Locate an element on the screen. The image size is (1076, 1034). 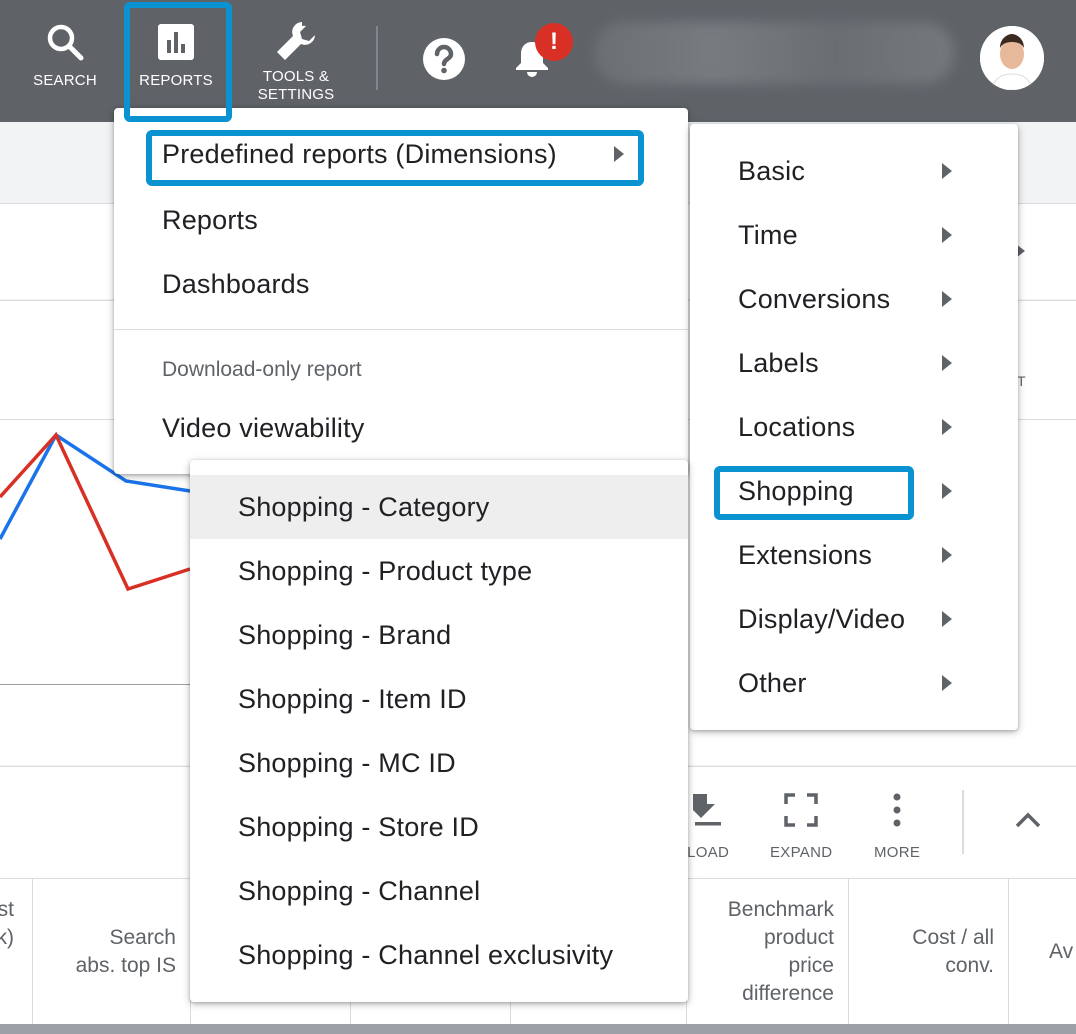
more-vert-icon is located at coordinates (897, 810).